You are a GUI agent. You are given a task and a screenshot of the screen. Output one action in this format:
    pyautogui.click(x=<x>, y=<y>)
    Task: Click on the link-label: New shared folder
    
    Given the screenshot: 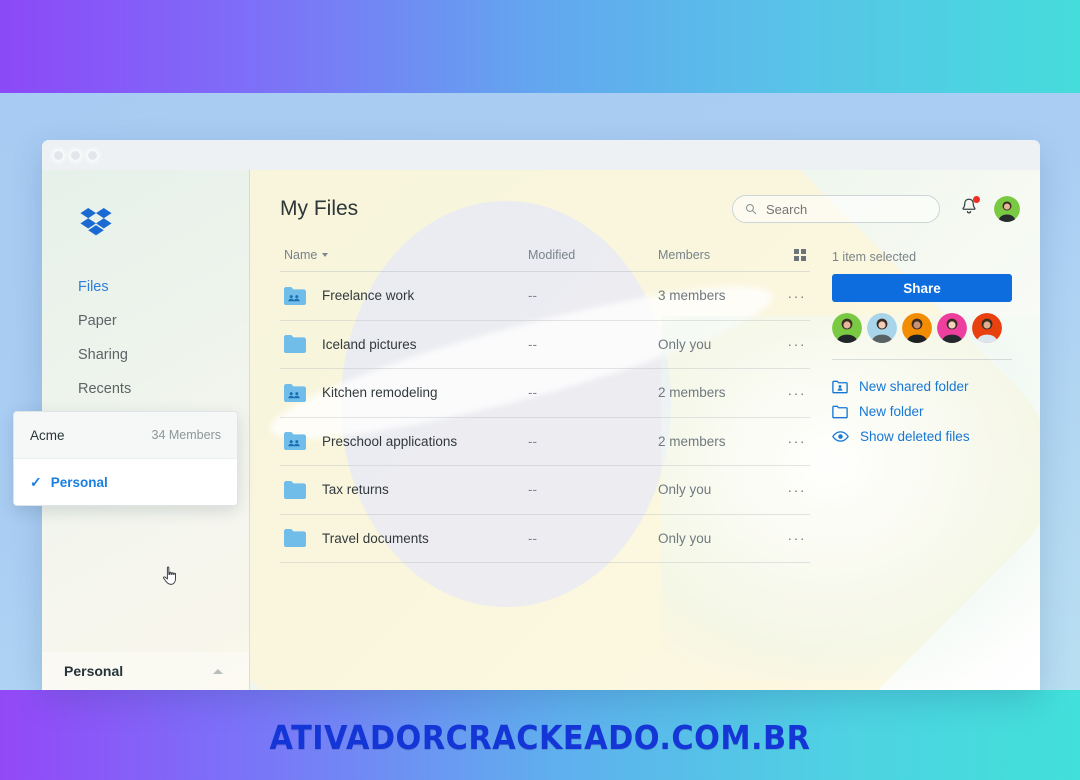 What is the action you would take?
    pyautogui.click(x=914, y=386)
    